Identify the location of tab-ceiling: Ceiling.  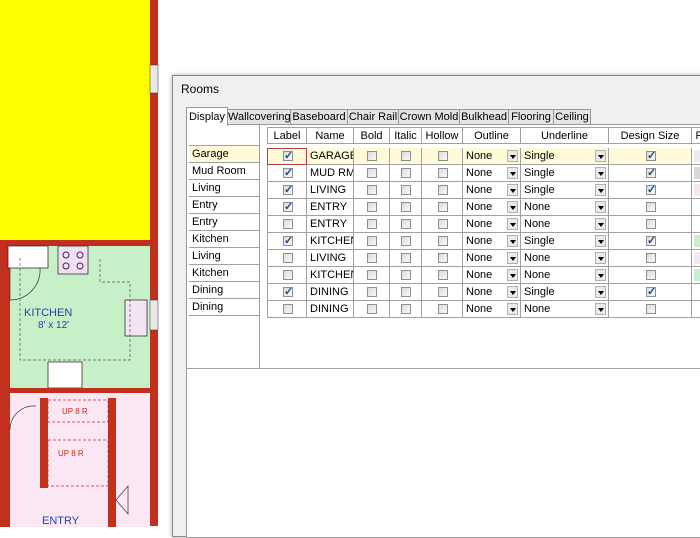
(572, 117).